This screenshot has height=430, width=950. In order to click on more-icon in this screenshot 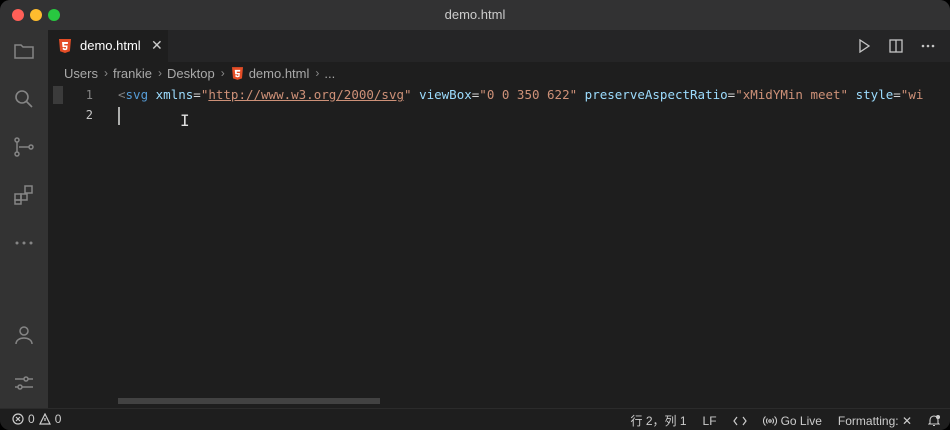, I will do `click(24, 243)`.